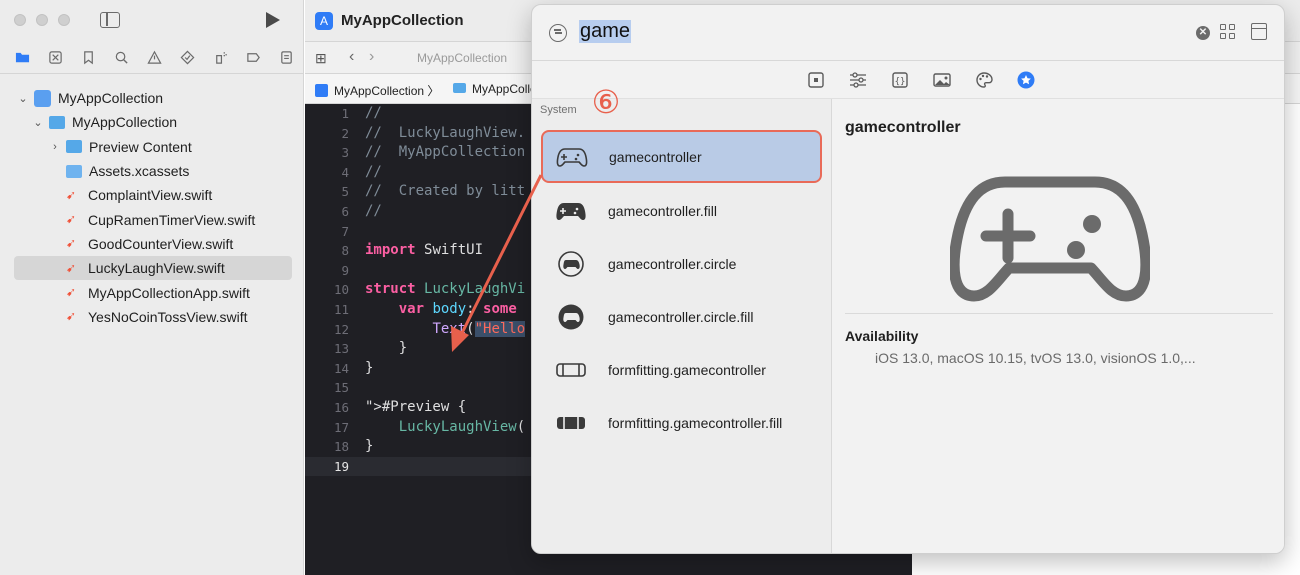 The height and width of the screenshot is (575, 1300). Describe the element at coordinates (341, 329) in the screenshot. I see `line-number: 12` at that location.